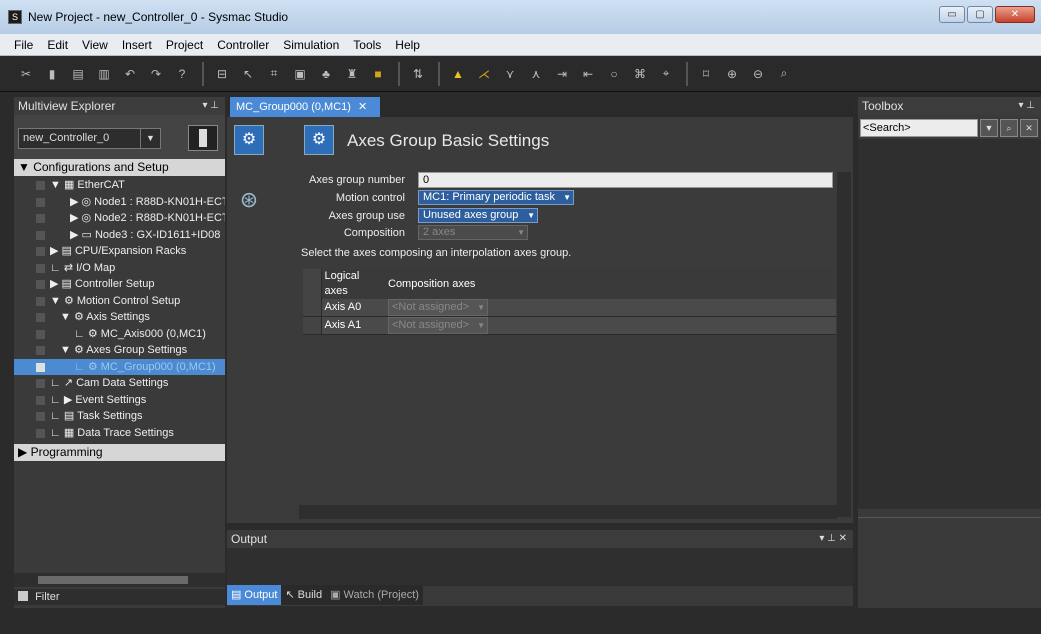 The height and width of the screenshot is (634, 1041). What do you see at coordinates (140, 333) in the screenshot?
I see `tree-item-label: ∟ ⚙ MC_Axis000 (0,MC1)` at bounding box center [140, 333].